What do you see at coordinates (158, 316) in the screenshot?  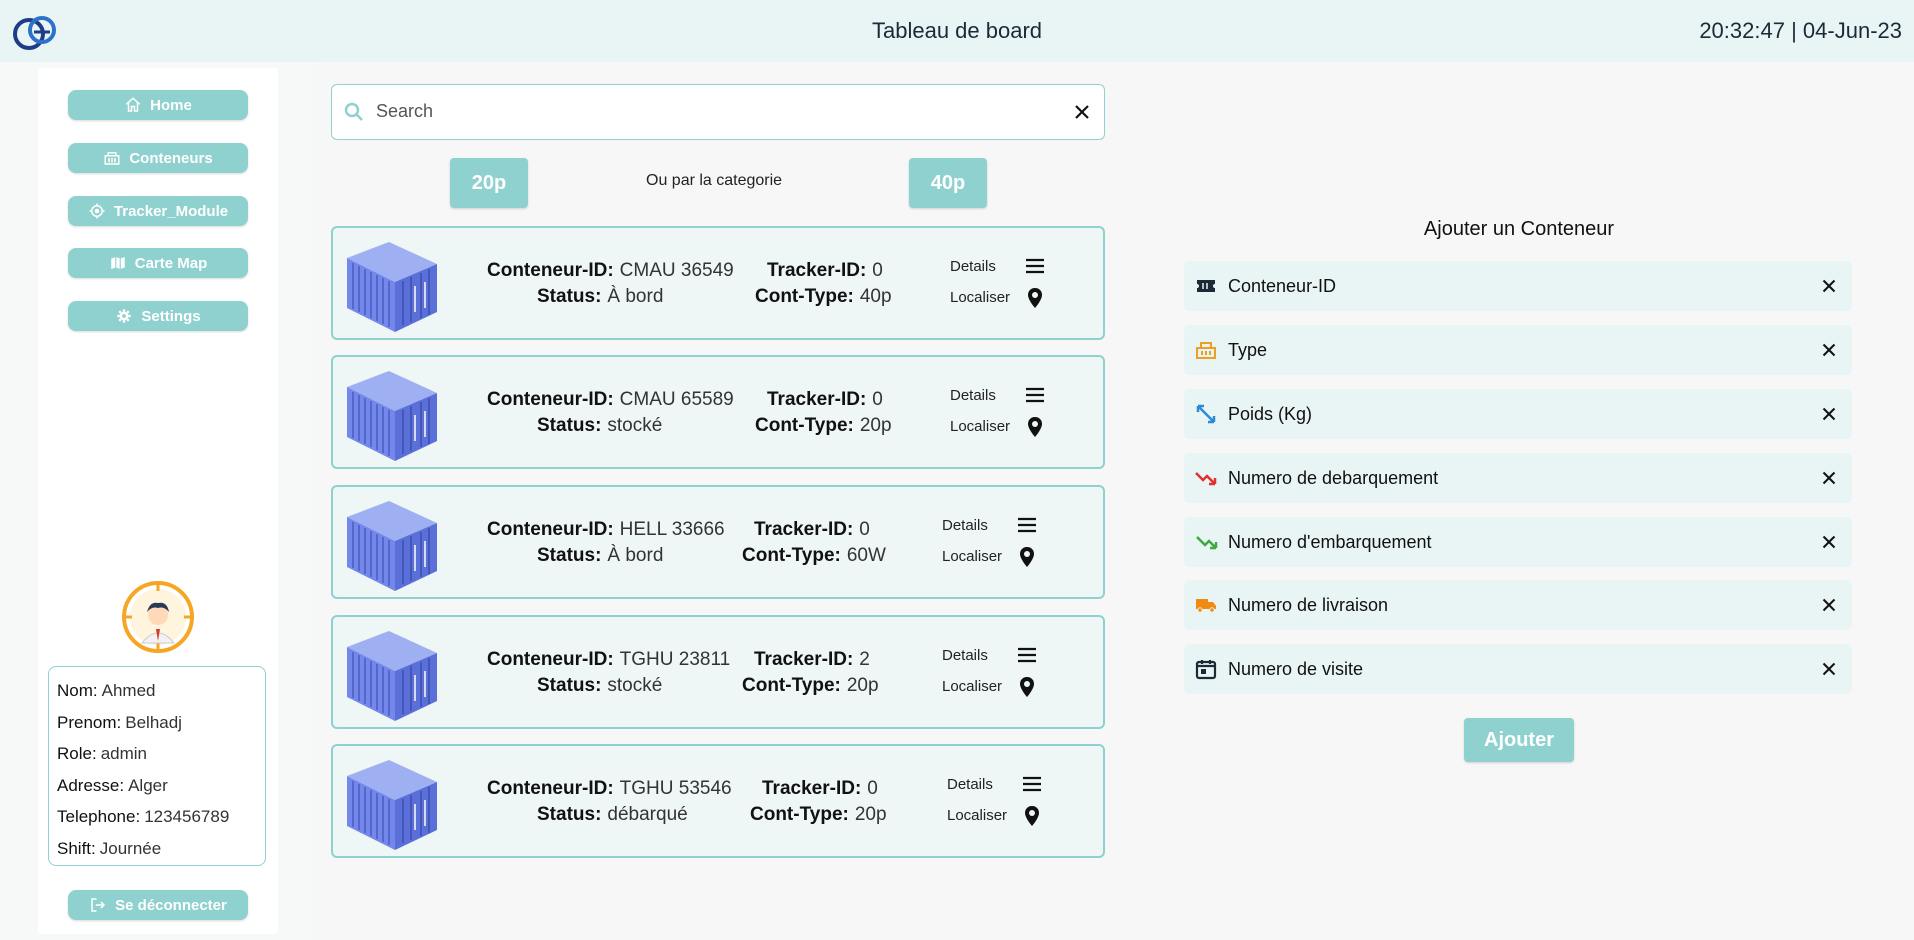 I see `sidebar-item-settings: Settings` at bounding box center [158, 316].